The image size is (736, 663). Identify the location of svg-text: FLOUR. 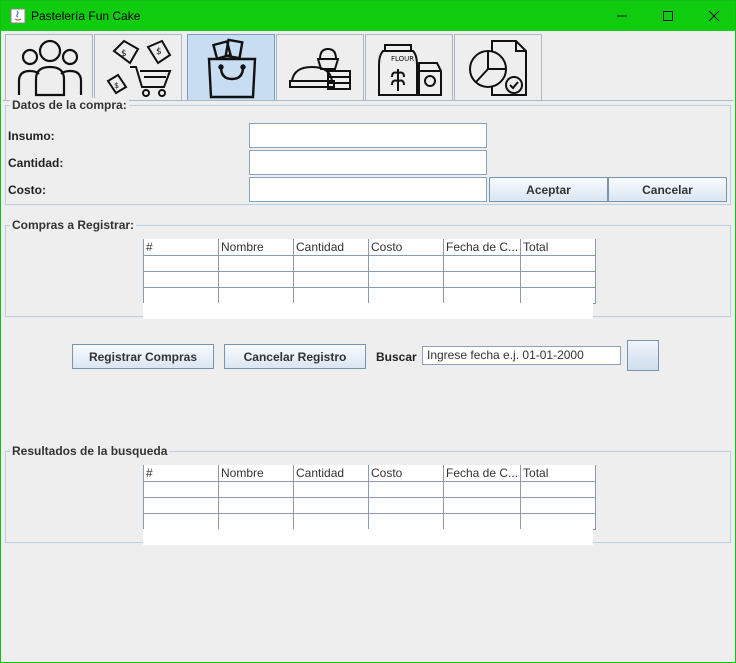
(402, 59).